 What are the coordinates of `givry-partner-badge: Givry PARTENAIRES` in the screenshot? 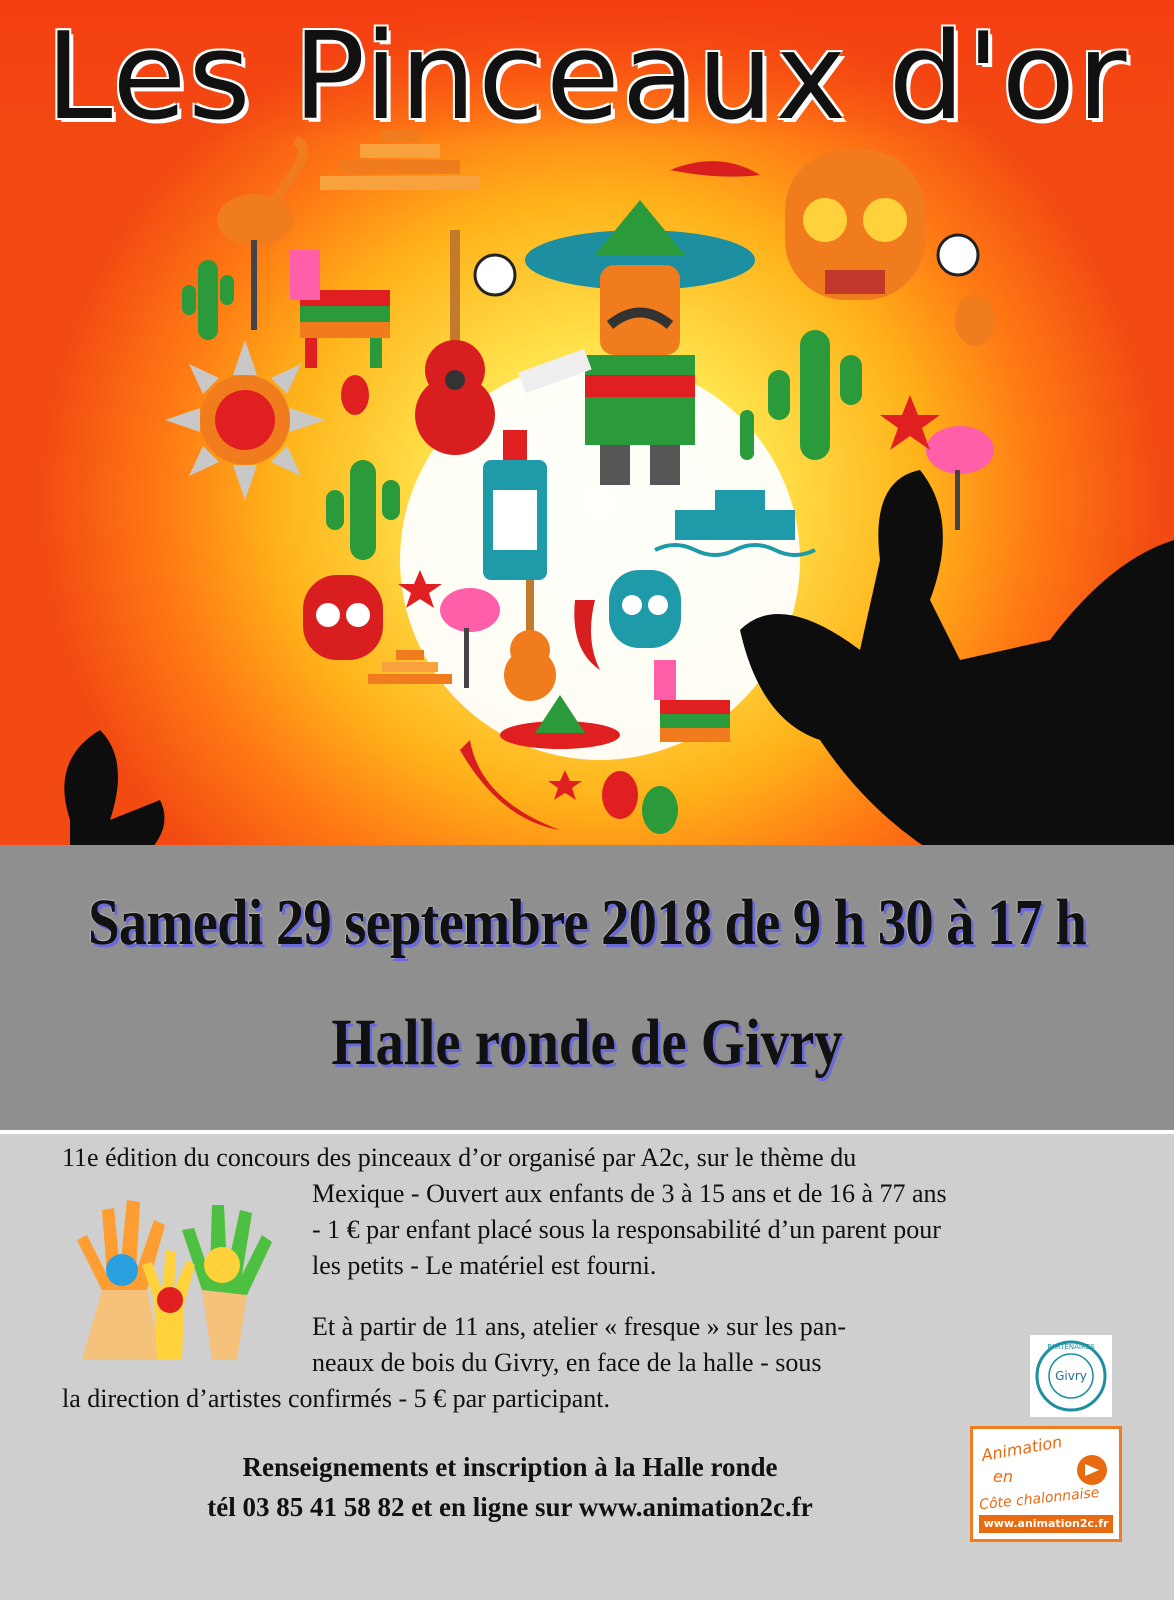 It's located at (1071, 1376).